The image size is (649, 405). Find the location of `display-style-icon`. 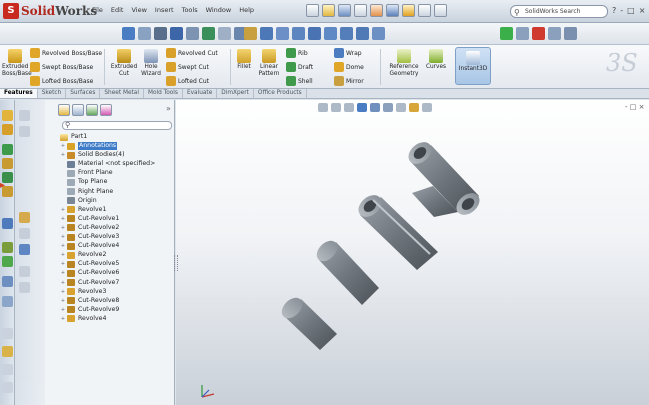

display-style-icon is located at coordinates (176, 33).